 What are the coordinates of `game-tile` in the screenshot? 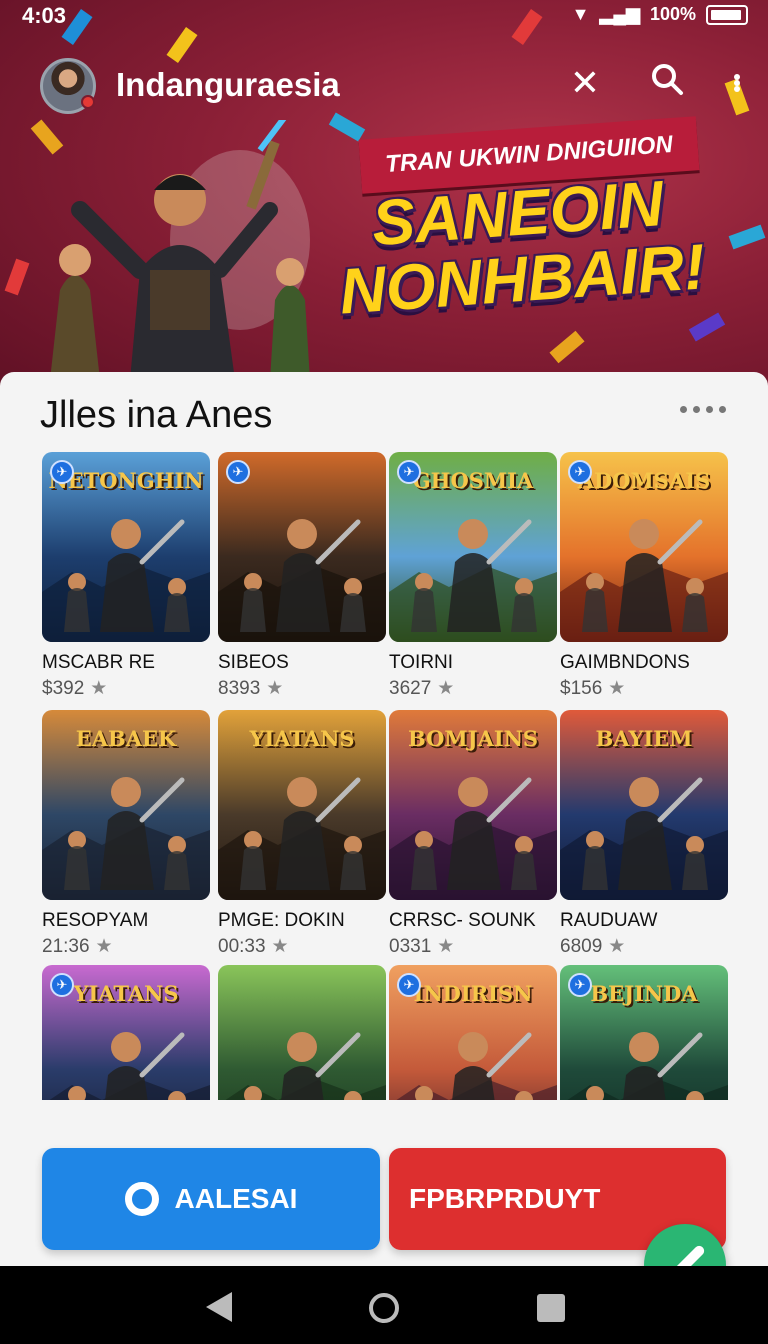 It's located at (302, 1032).